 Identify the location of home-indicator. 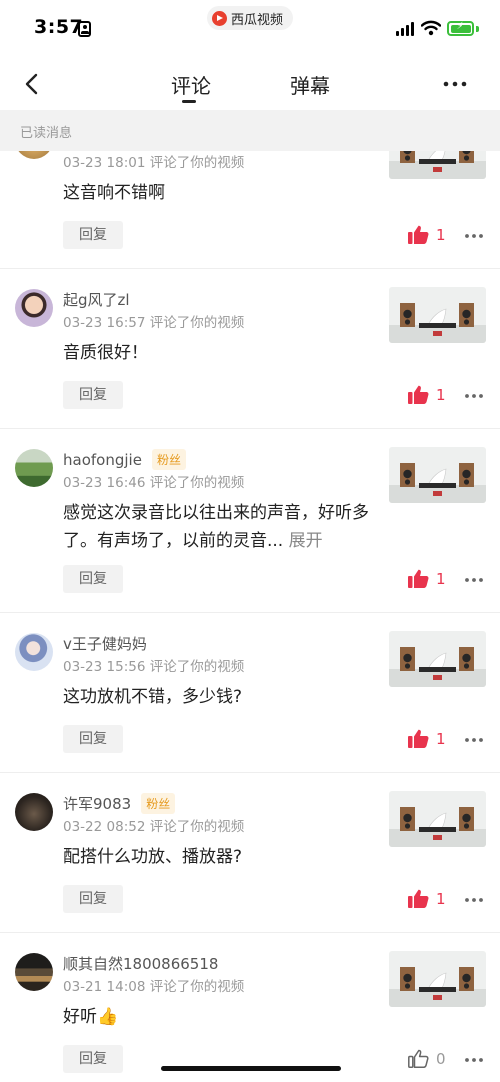
(251, 1068).